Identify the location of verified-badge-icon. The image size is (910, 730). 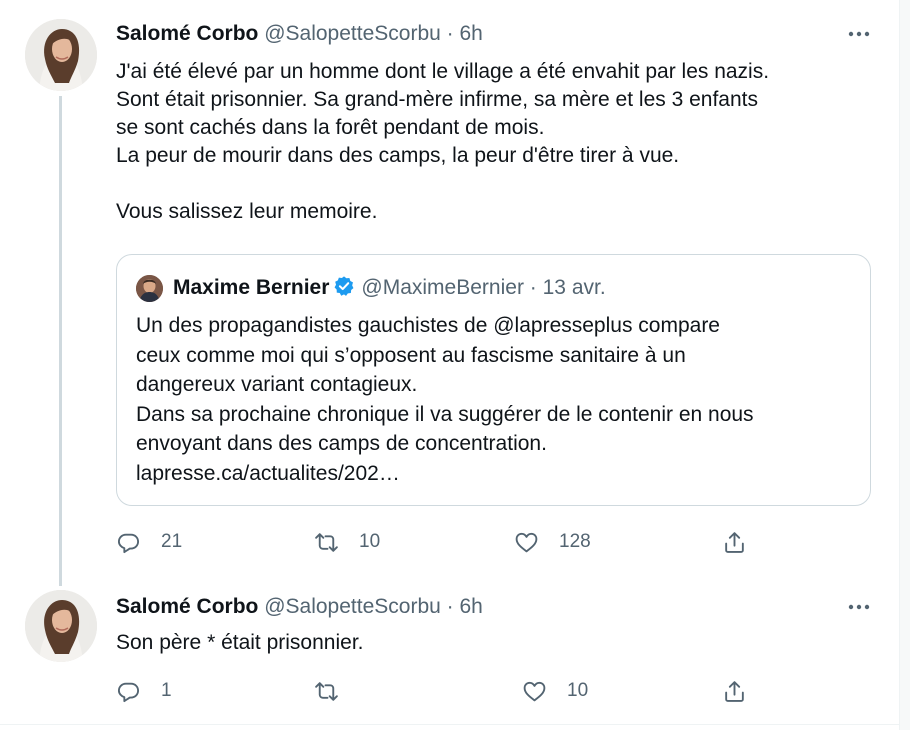
(344, 286).